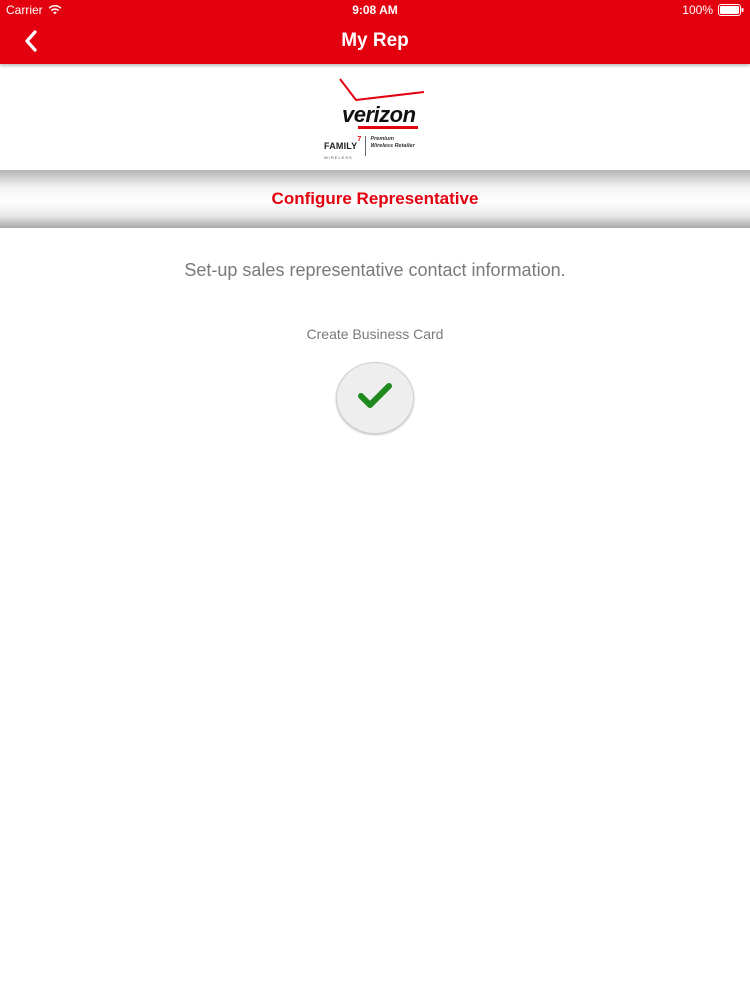 The height and width of the screenshot is (1000, 750). What do you see at coordinates (343, 143) in the screenshot?
I see `family-text: FAMILY7` at bounding box center [343, 143].